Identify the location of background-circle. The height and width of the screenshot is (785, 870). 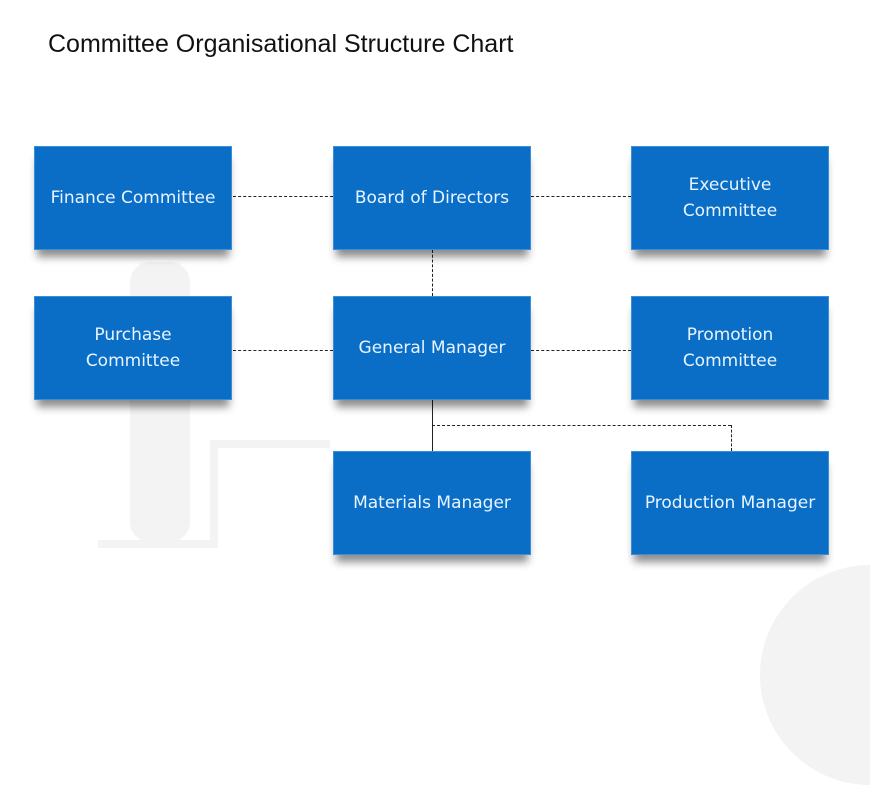
(815, 675).